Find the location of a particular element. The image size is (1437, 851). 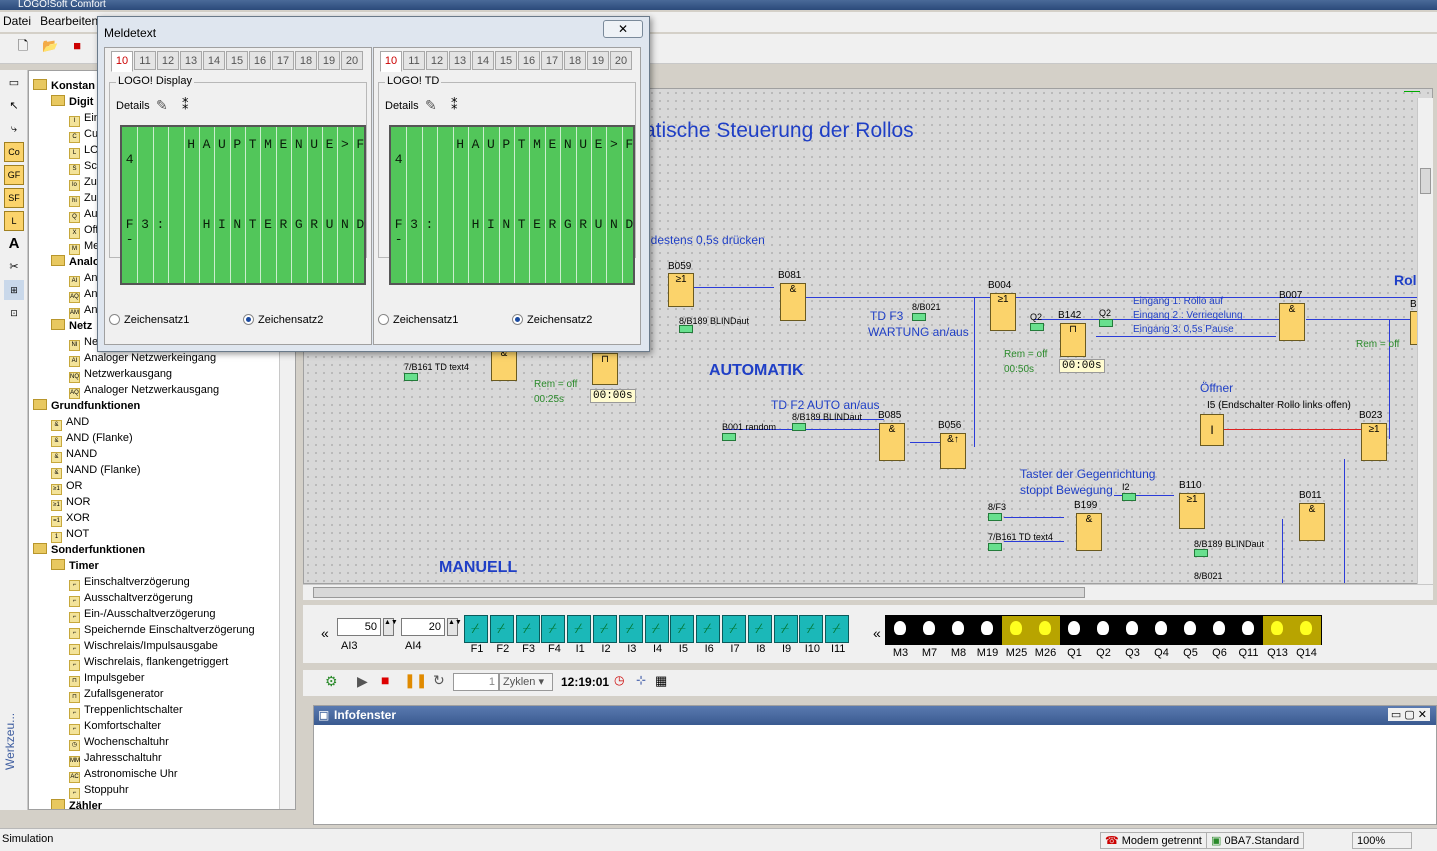

constant-co-icon: Co is located at coordinates (14, 152).